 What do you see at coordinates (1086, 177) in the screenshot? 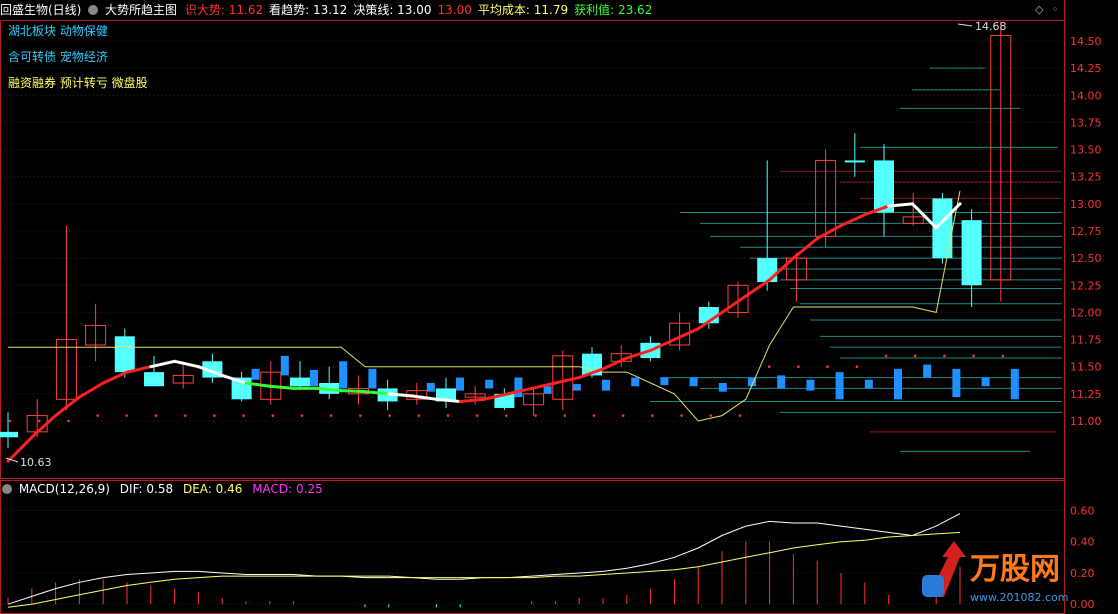
I see `price-axis-label: 13.25` at bounding box center [1086, 177].